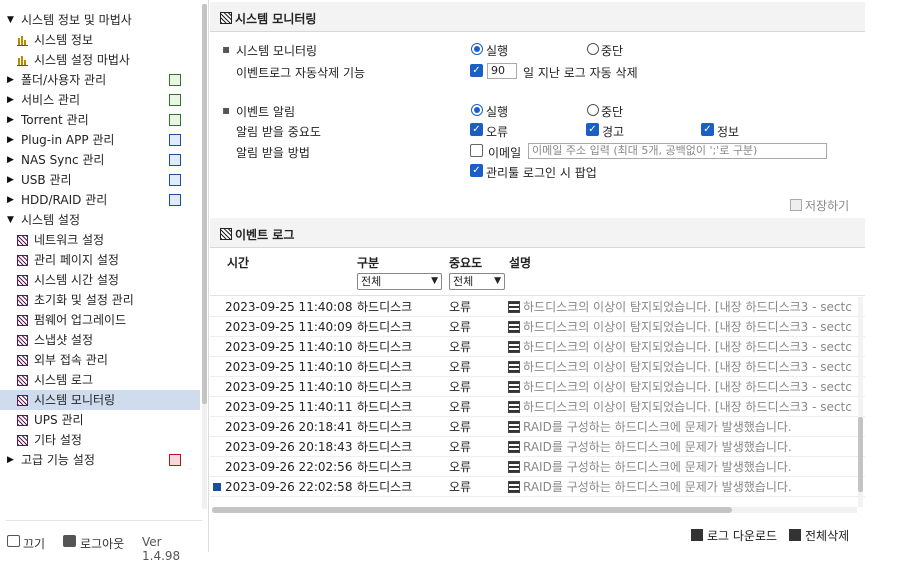 This screenshot has height=563, width=902. Describe the element at coordinates (497, 131) in the screenshot. I see `importance-error-label: 오류` at that location.